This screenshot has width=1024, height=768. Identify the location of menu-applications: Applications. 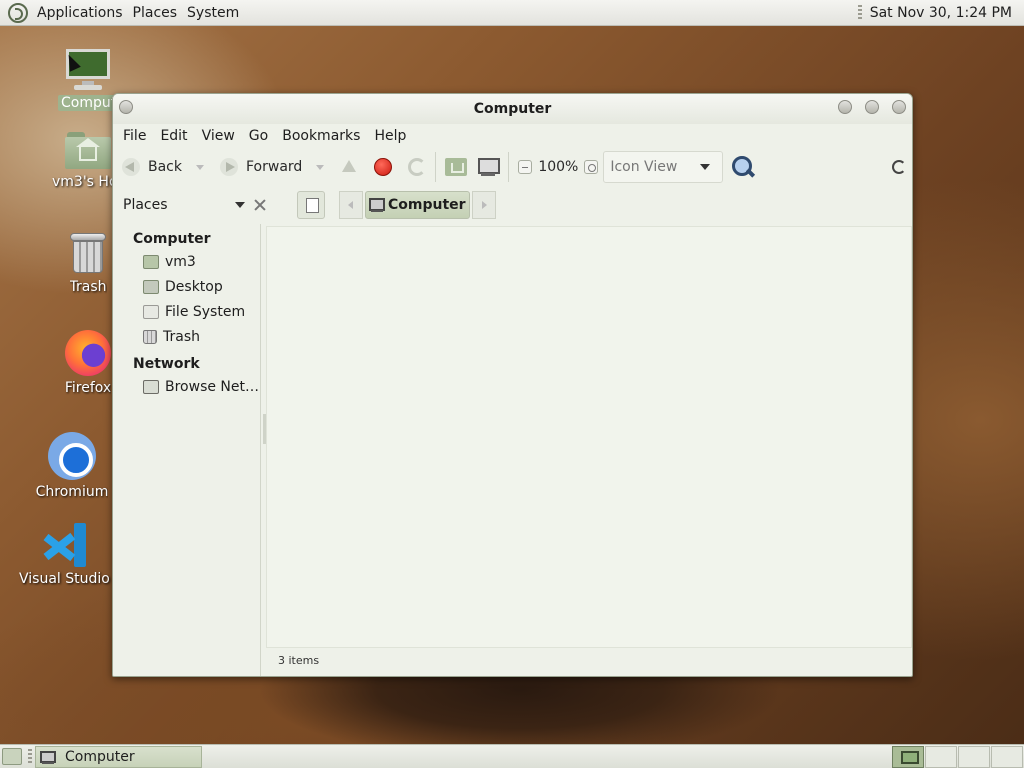
(80, 13).